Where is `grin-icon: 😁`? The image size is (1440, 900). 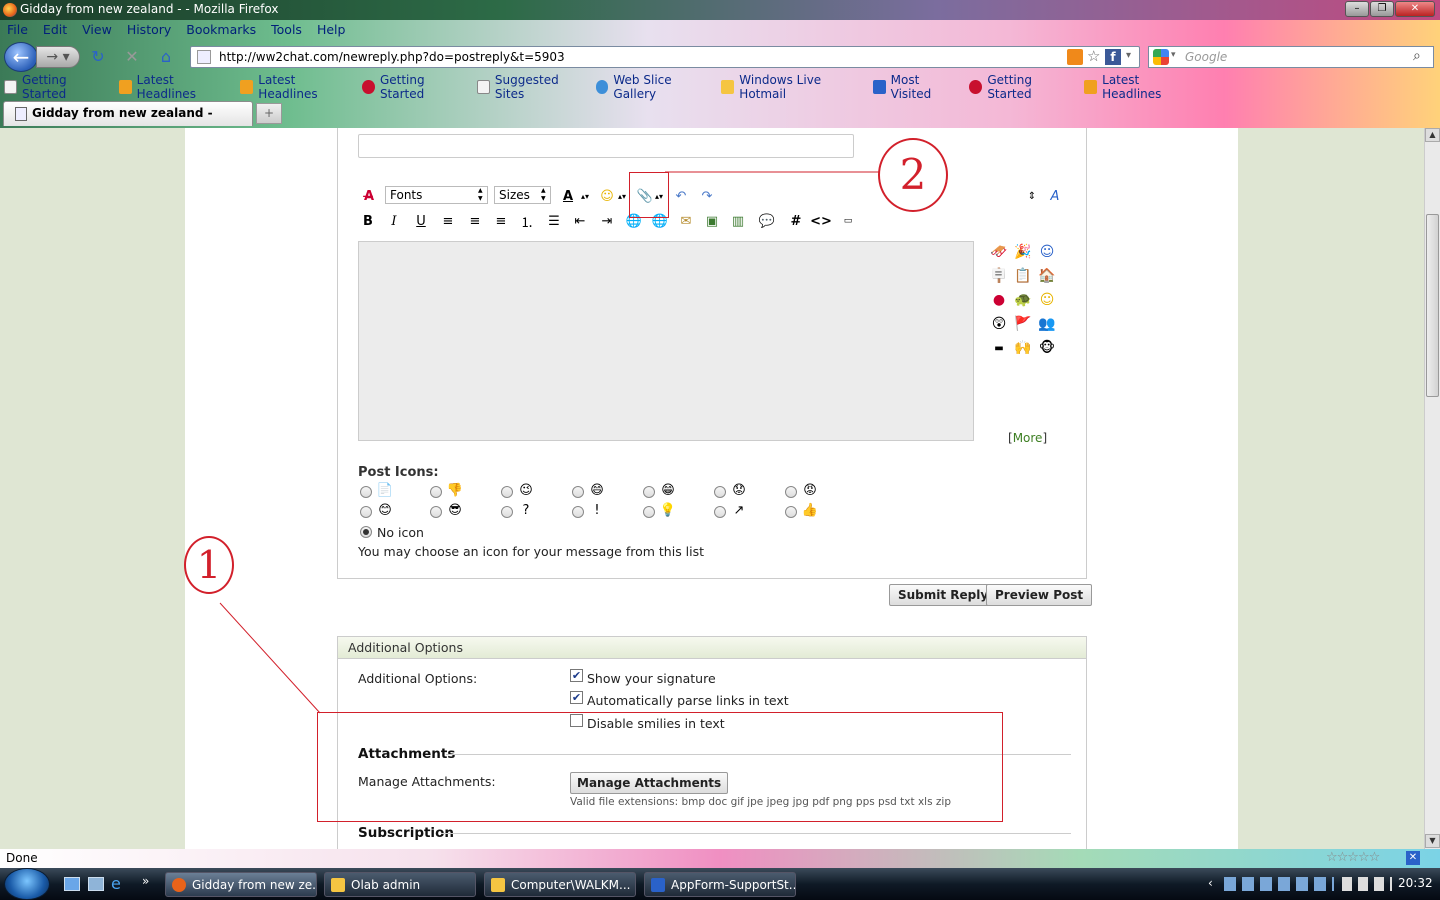
grin-icon: 😁 is located at coordinates (668, 490).